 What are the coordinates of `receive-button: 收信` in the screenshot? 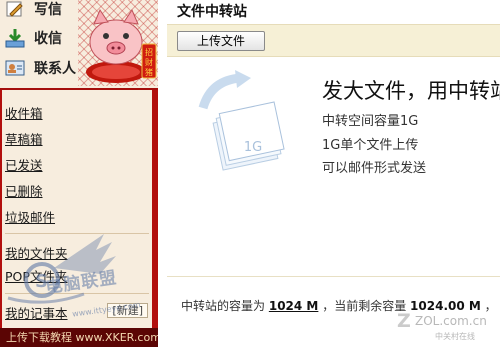 It's located at (40, 38).